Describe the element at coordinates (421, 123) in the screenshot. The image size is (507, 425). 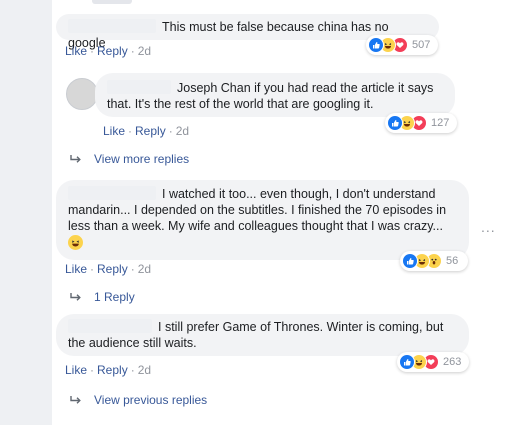
I see `reactions-summary: 127` at that location.